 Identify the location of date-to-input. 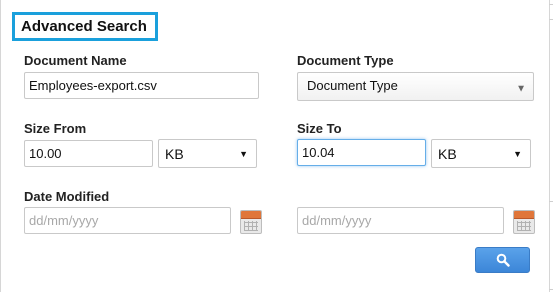
(400, 220).